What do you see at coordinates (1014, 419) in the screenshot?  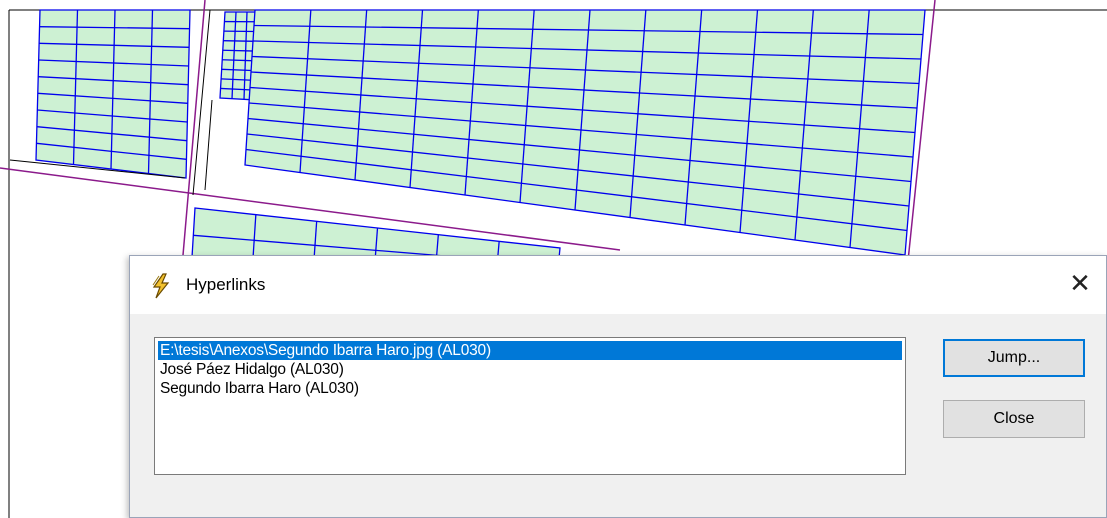 I see `close-button: Close` at bounding box center [1014, 419].